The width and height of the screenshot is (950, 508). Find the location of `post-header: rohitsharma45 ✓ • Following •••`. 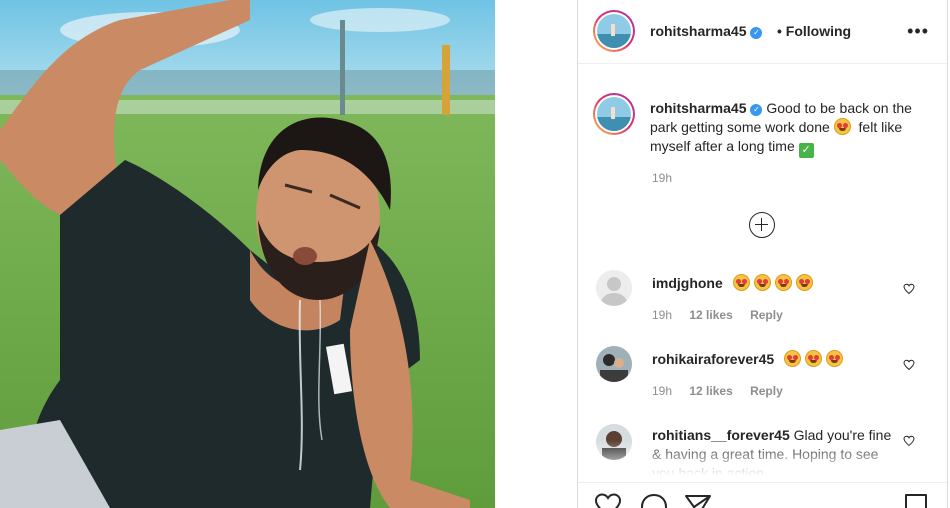

post-header: rohitsharma45 ✓ • Following ••• is located at coordinates (762, 32).